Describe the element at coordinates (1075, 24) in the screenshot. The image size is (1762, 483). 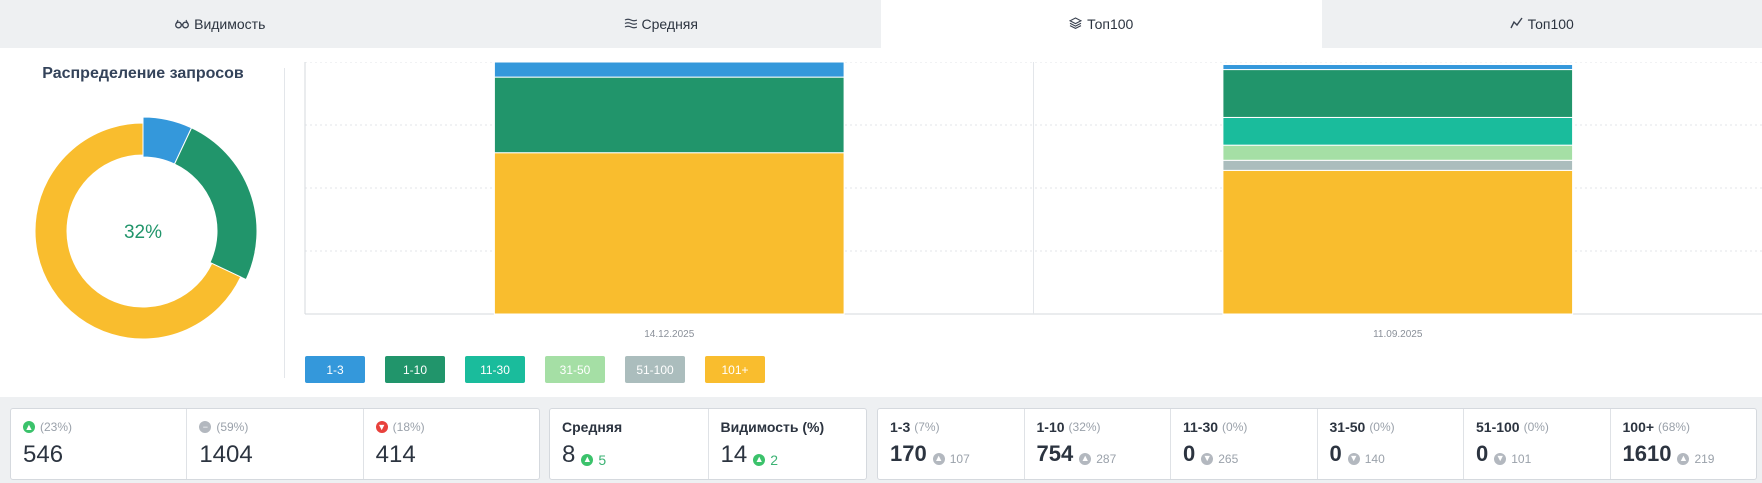
I see `layers-icon` at that location.